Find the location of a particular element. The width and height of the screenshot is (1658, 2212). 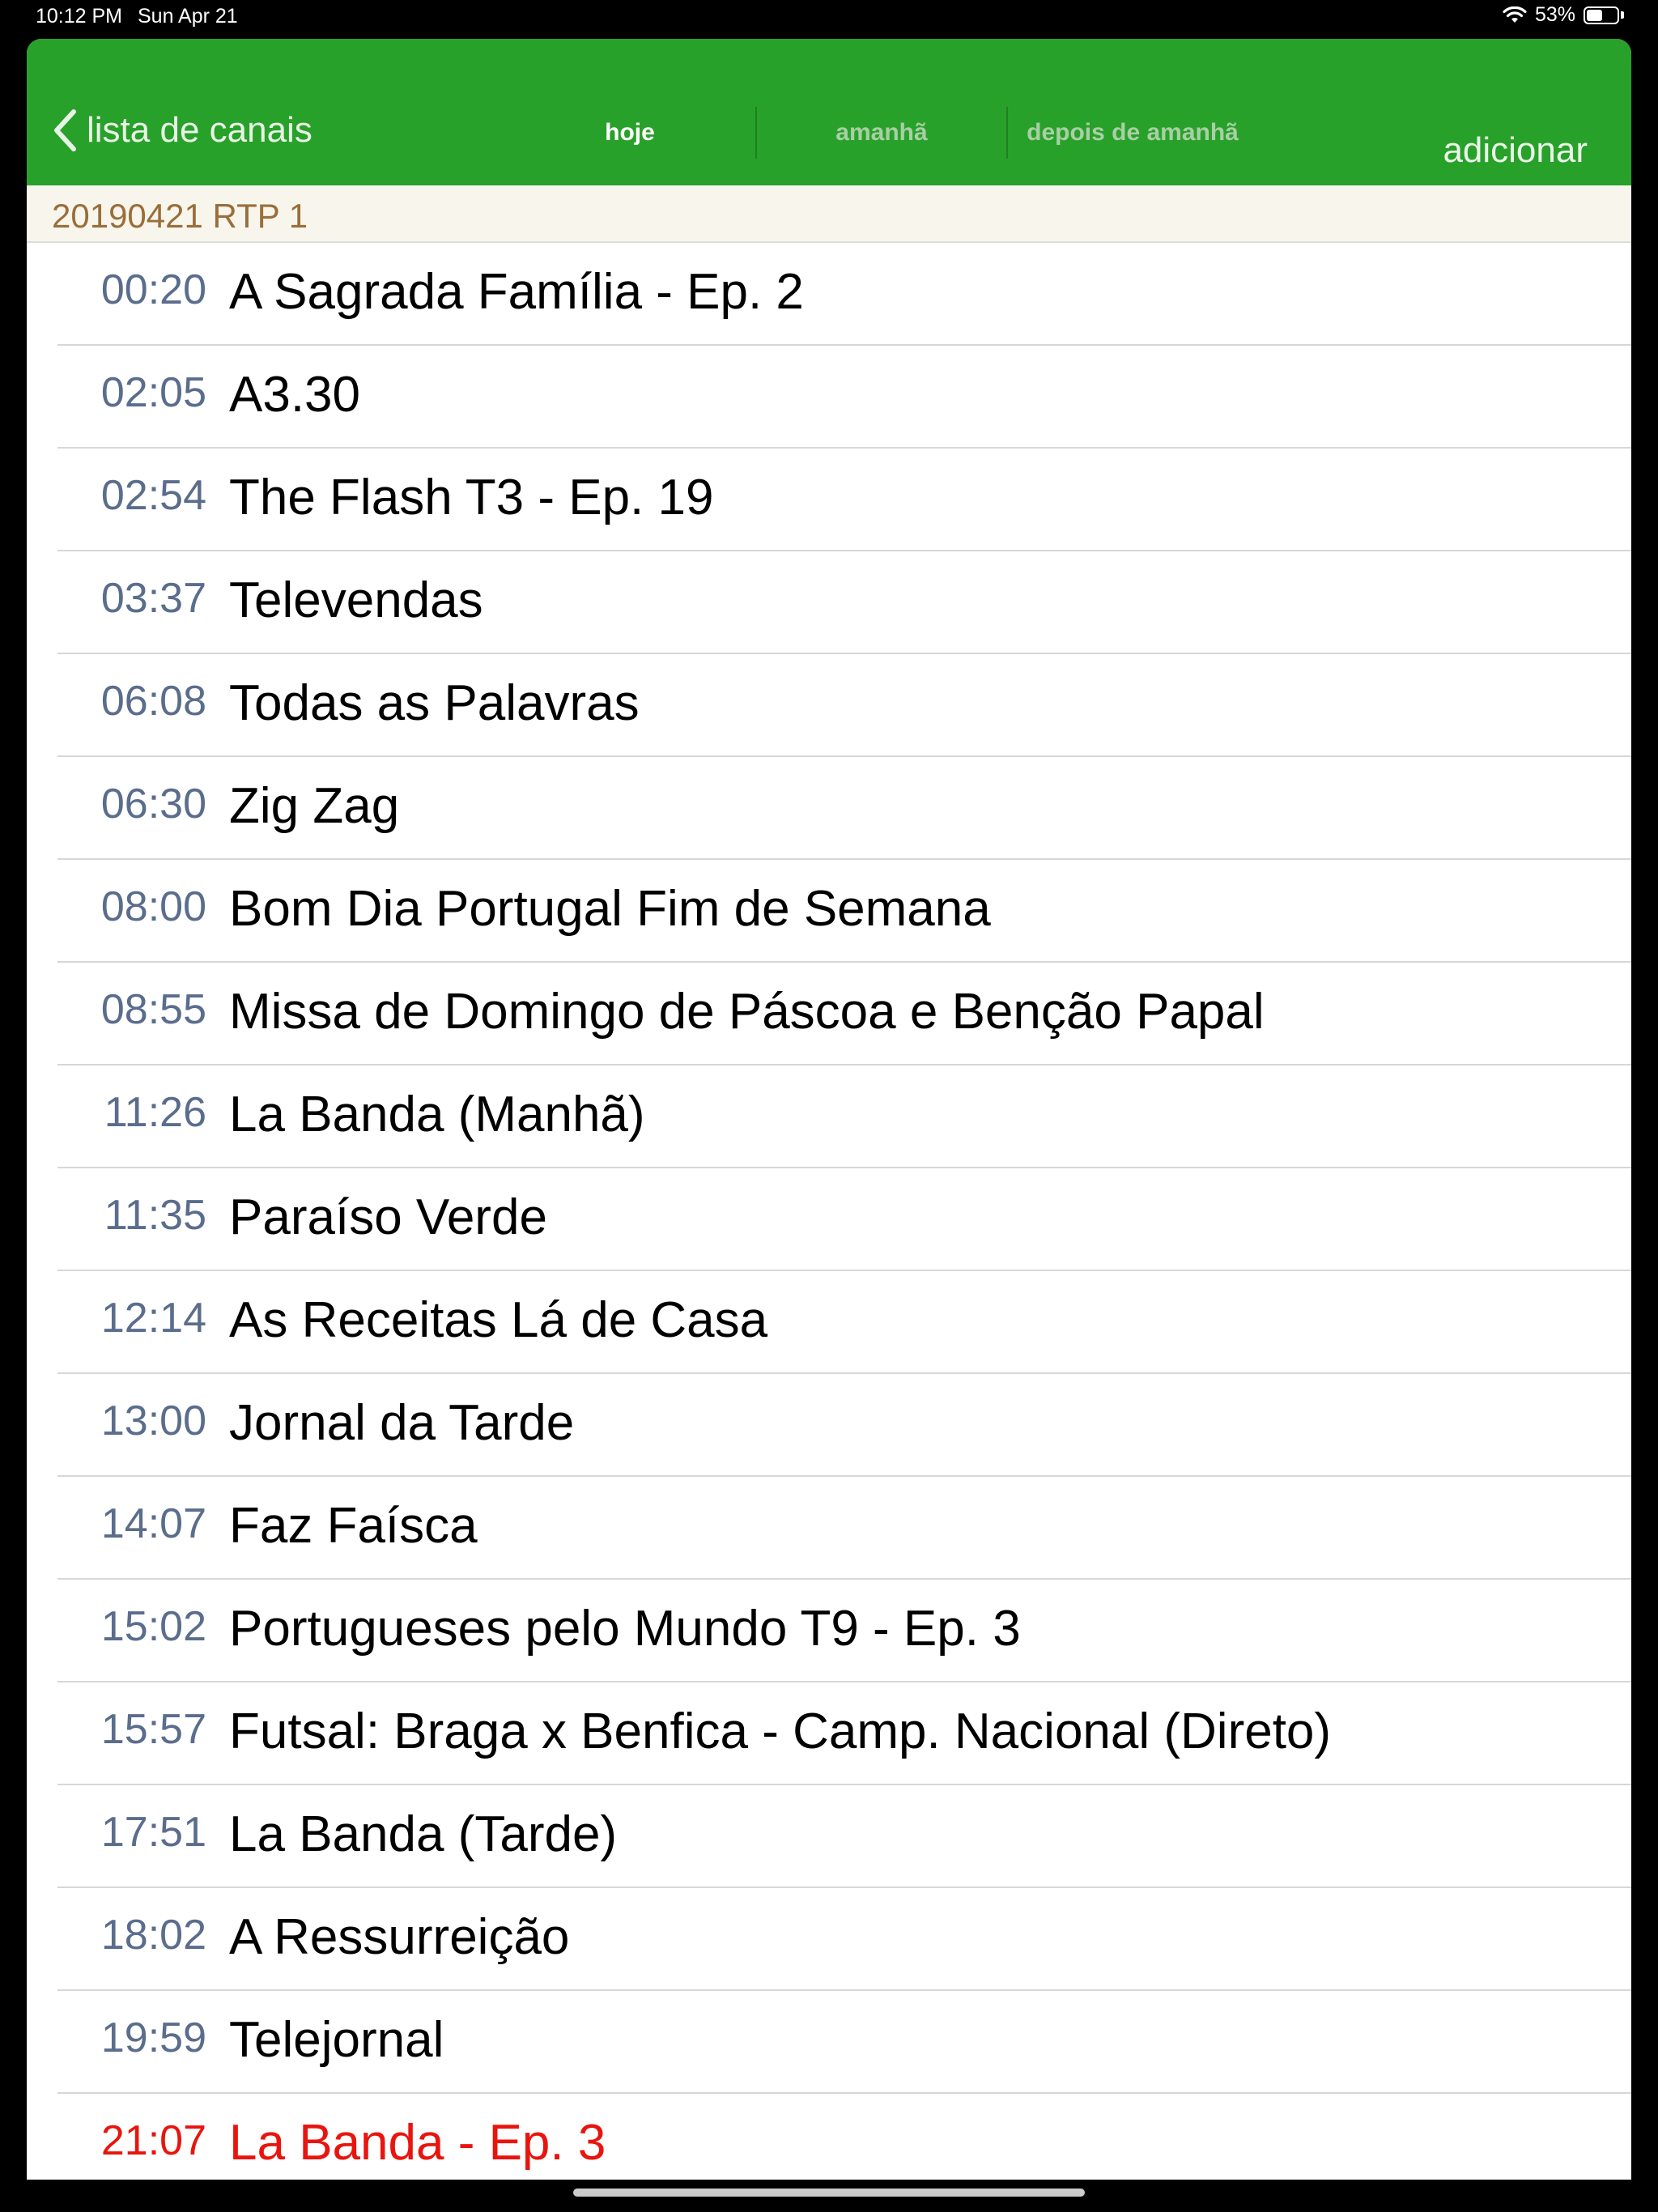

add-button: adicionar is located at coordinates (1515, 151).